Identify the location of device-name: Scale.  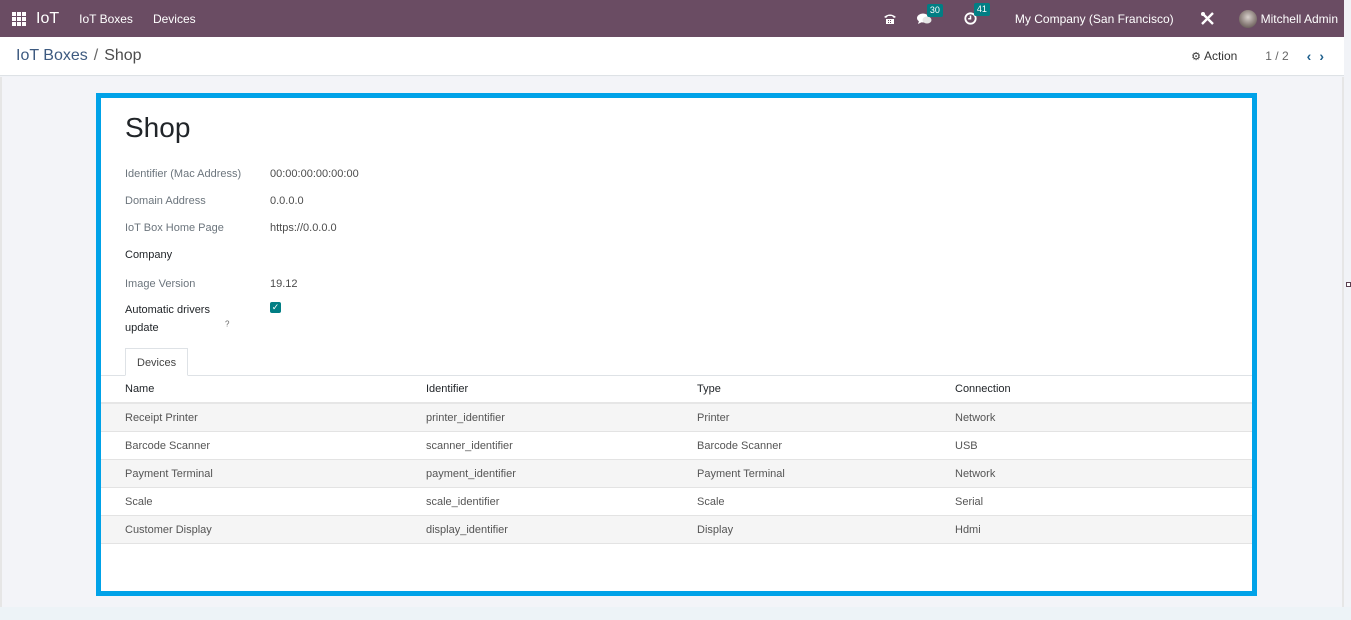
(139, 501).